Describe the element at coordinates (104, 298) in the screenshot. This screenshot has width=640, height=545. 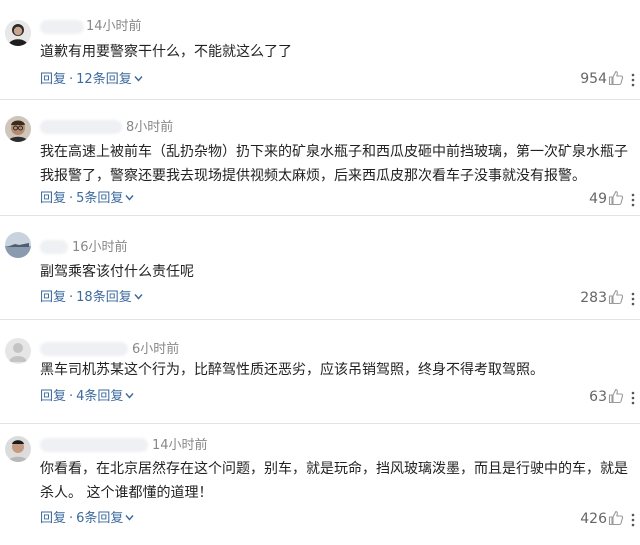
I see `view-replies-button: 18条回复` at that location.